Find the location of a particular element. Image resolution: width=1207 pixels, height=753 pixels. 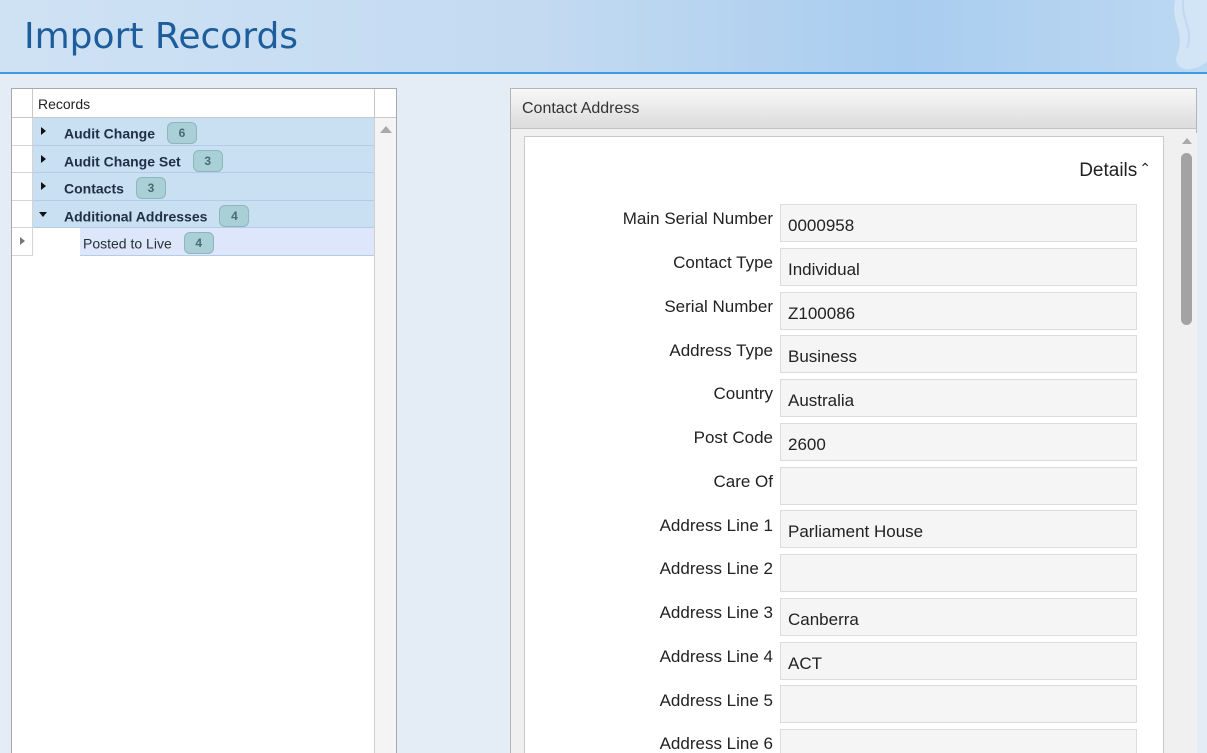

row-selector-arrow-icon is located at coordinates (22, 241).